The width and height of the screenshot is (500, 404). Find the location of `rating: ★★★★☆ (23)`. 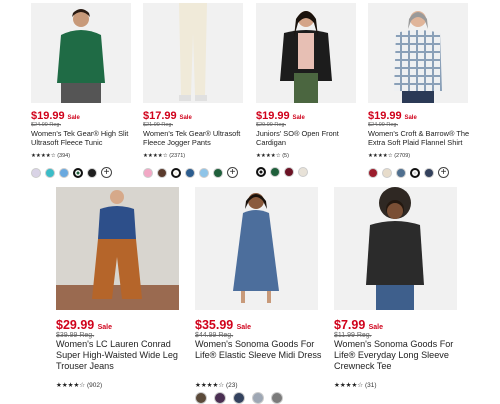

rating: ★★★★☆ (23) is located at coordinates (216, 385).